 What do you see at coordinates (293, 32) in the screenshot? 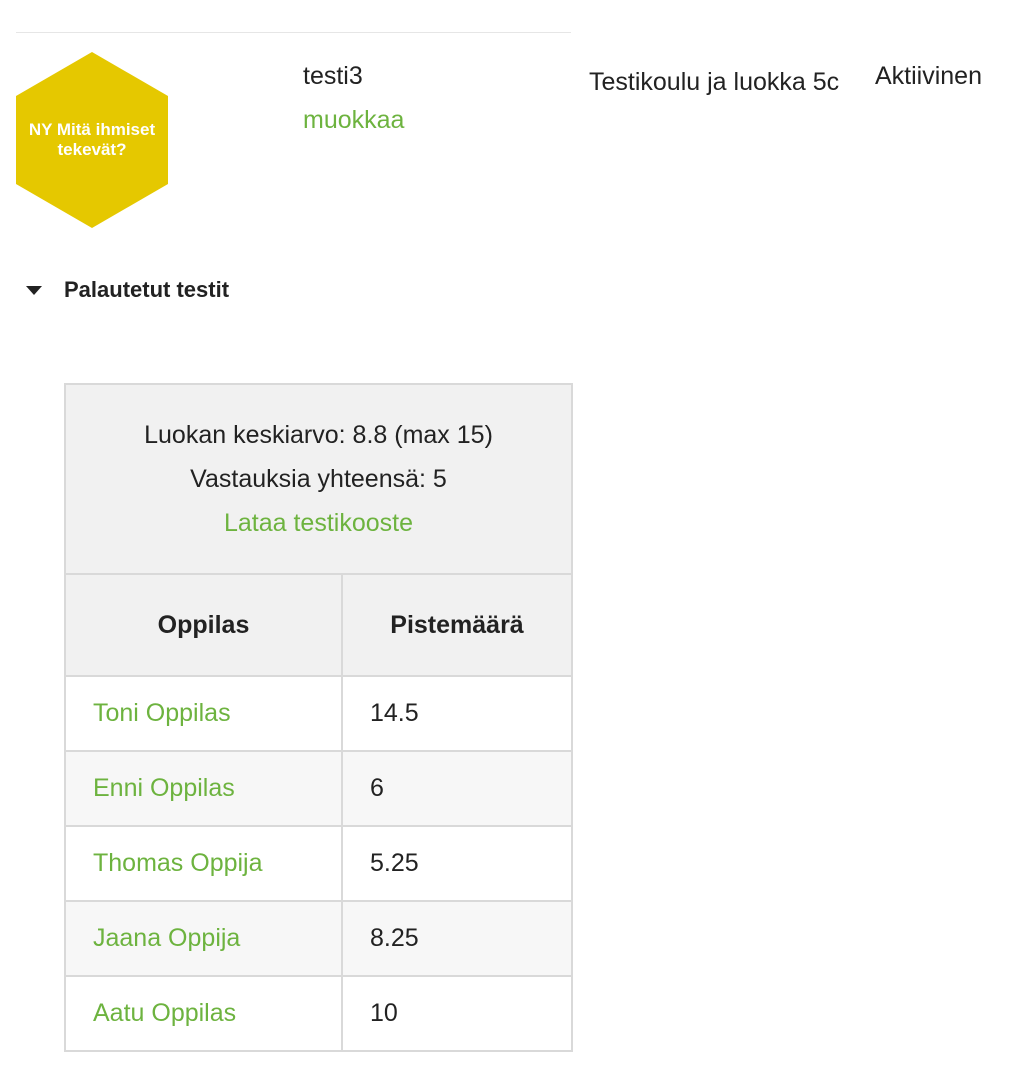
I see `top-divider` at bounding box center [293, 32].